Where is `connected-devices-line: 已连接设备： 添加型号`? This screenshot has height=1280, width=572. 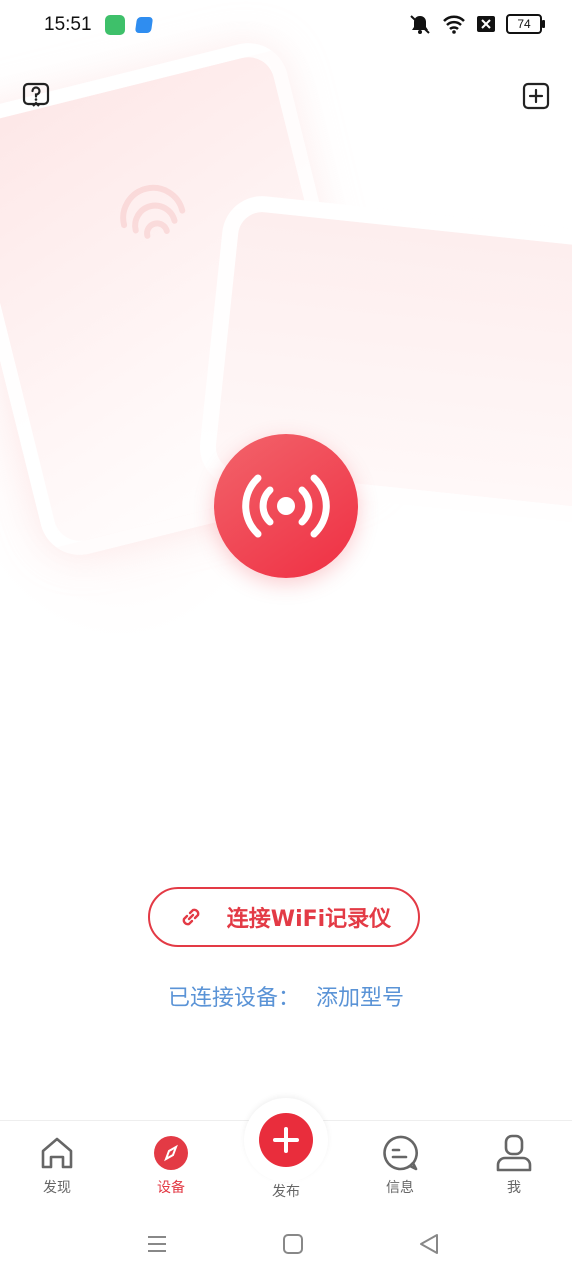
connected-devices-line: 已连接设备： 添加型号 is located at coordinates (286, 996).